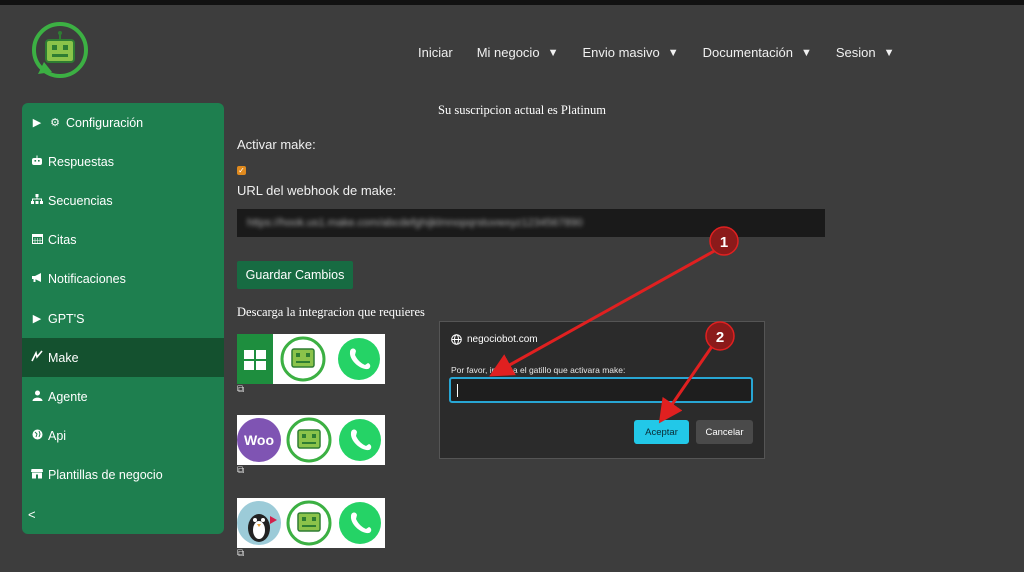 Image resolution: width=1024 pixels, height=572 pixels. I want to click on sidebar-item-citas: Citas, so click(123, 240).